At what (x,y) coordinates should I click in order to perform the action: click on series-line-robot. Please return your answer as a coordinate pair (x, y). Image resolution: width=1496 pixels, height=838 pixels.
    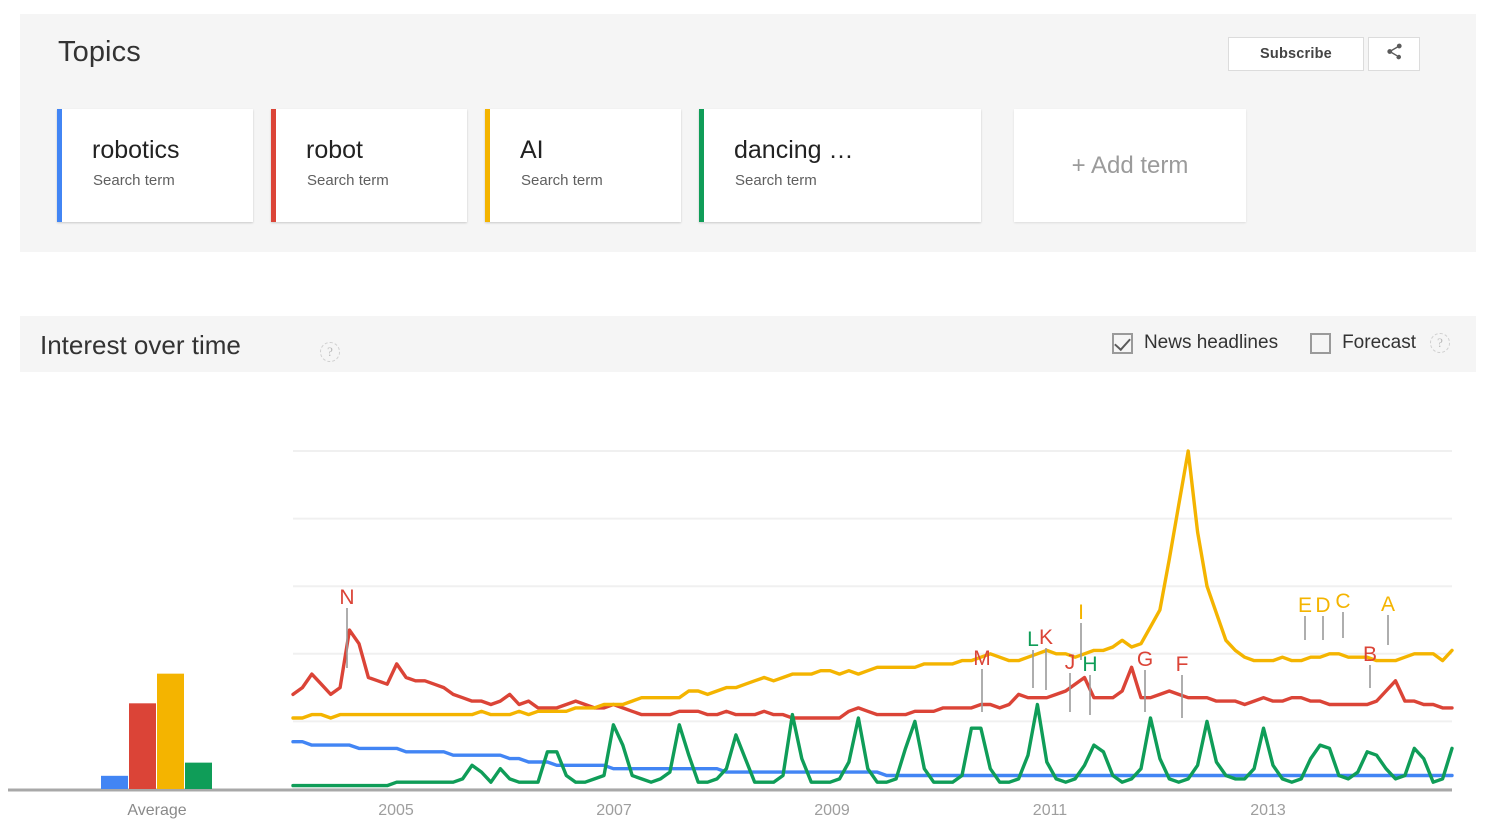
    Looking at the image, I should click on (872, 674).